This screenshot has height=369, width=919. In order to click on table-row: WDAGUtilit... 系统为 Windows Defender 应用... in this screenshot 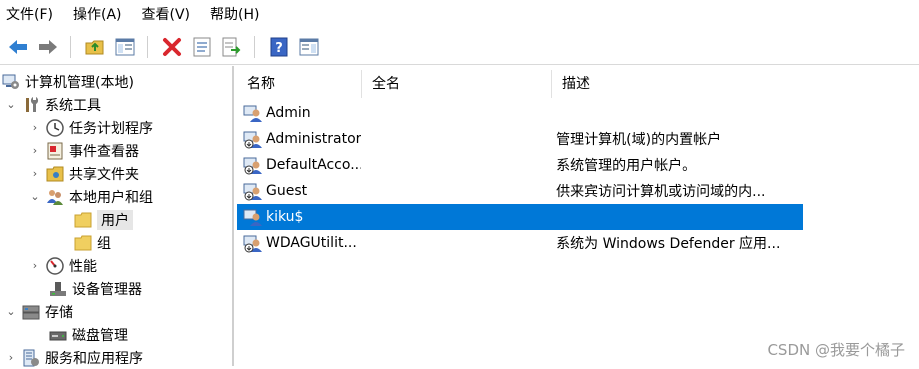, I will do `click(520, 243)`.